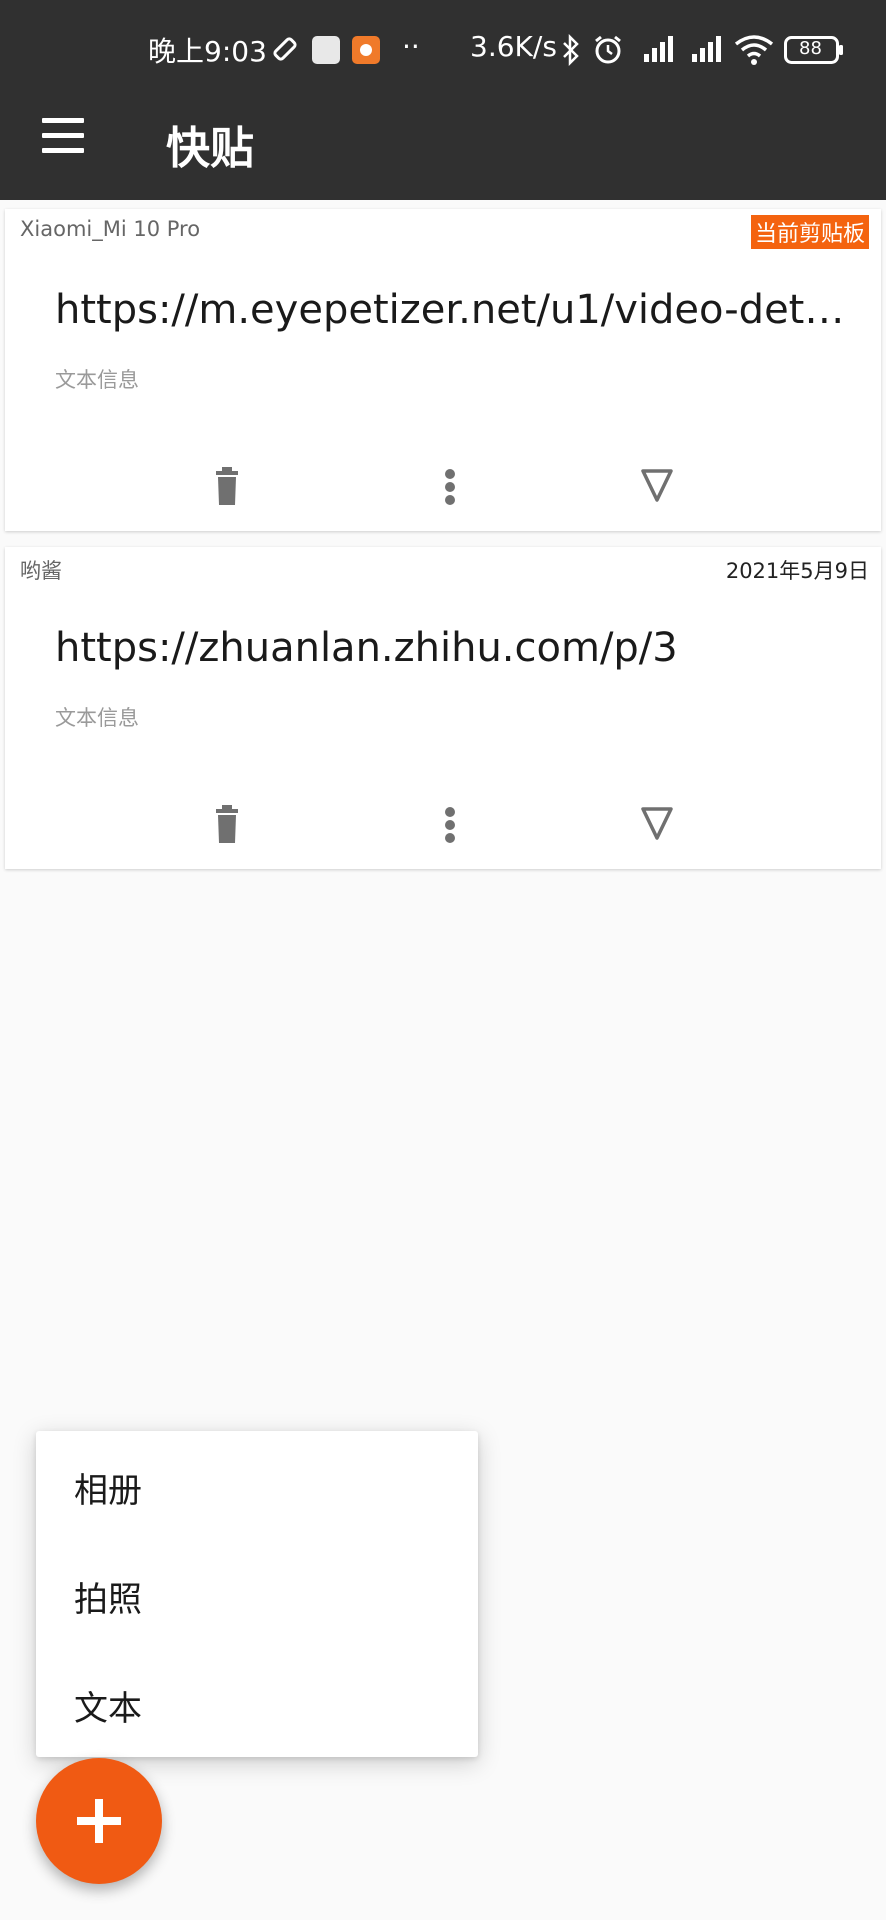 Image resolution: width=886 pixels, height=1920 pixels. Describe the element at coordinates (108, 1596) in the screenshot. I see `menu-item-camera: 拍照` at that location.